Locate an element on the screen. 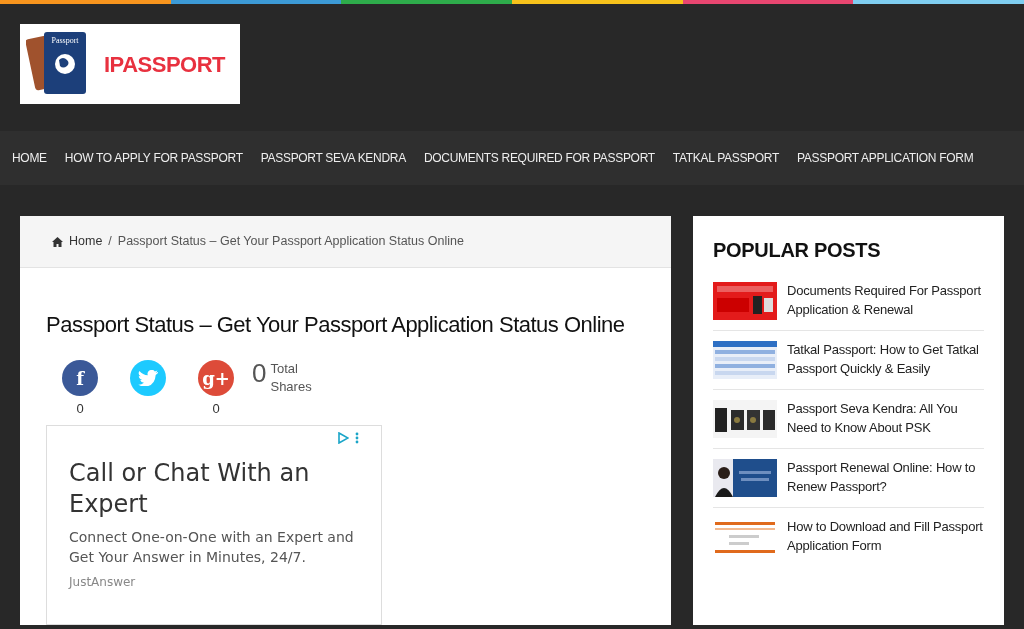 This screenshot has height=629, width=1024. facebook-button: f is located at coordinates (80, 378).